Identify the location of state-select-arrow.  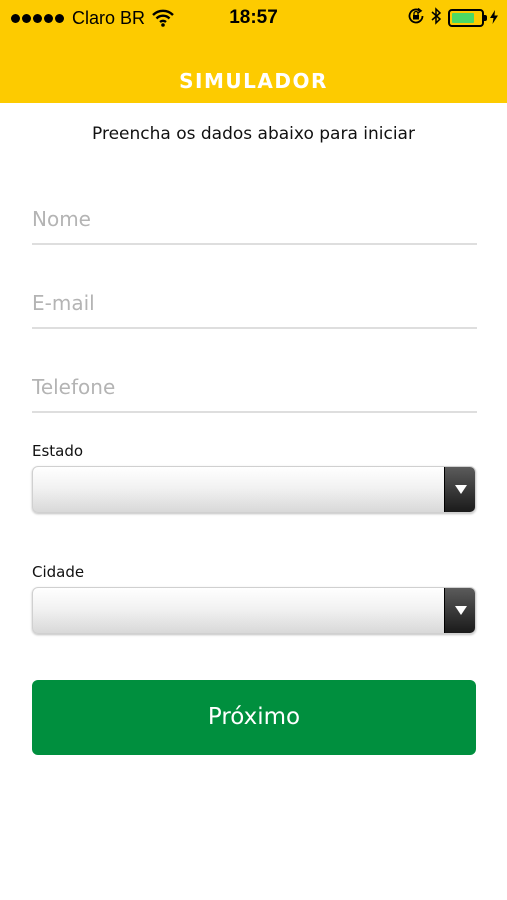
(459, 489).